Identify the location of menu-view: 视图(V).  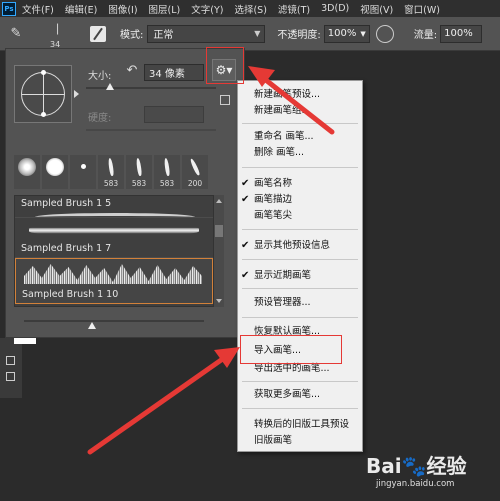
(376, 9).